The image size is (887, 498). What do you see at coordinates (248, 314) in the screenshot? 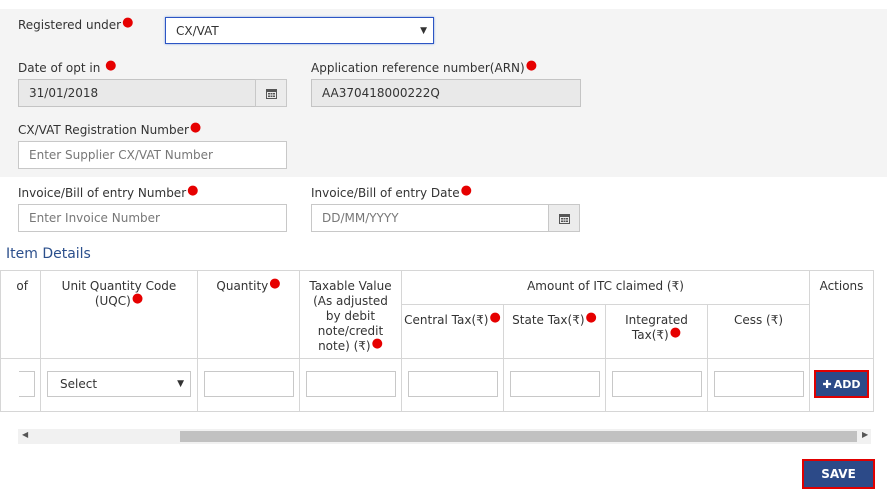
I see `column-header-quantity: Quantity●` at bounding box center [248, 314].